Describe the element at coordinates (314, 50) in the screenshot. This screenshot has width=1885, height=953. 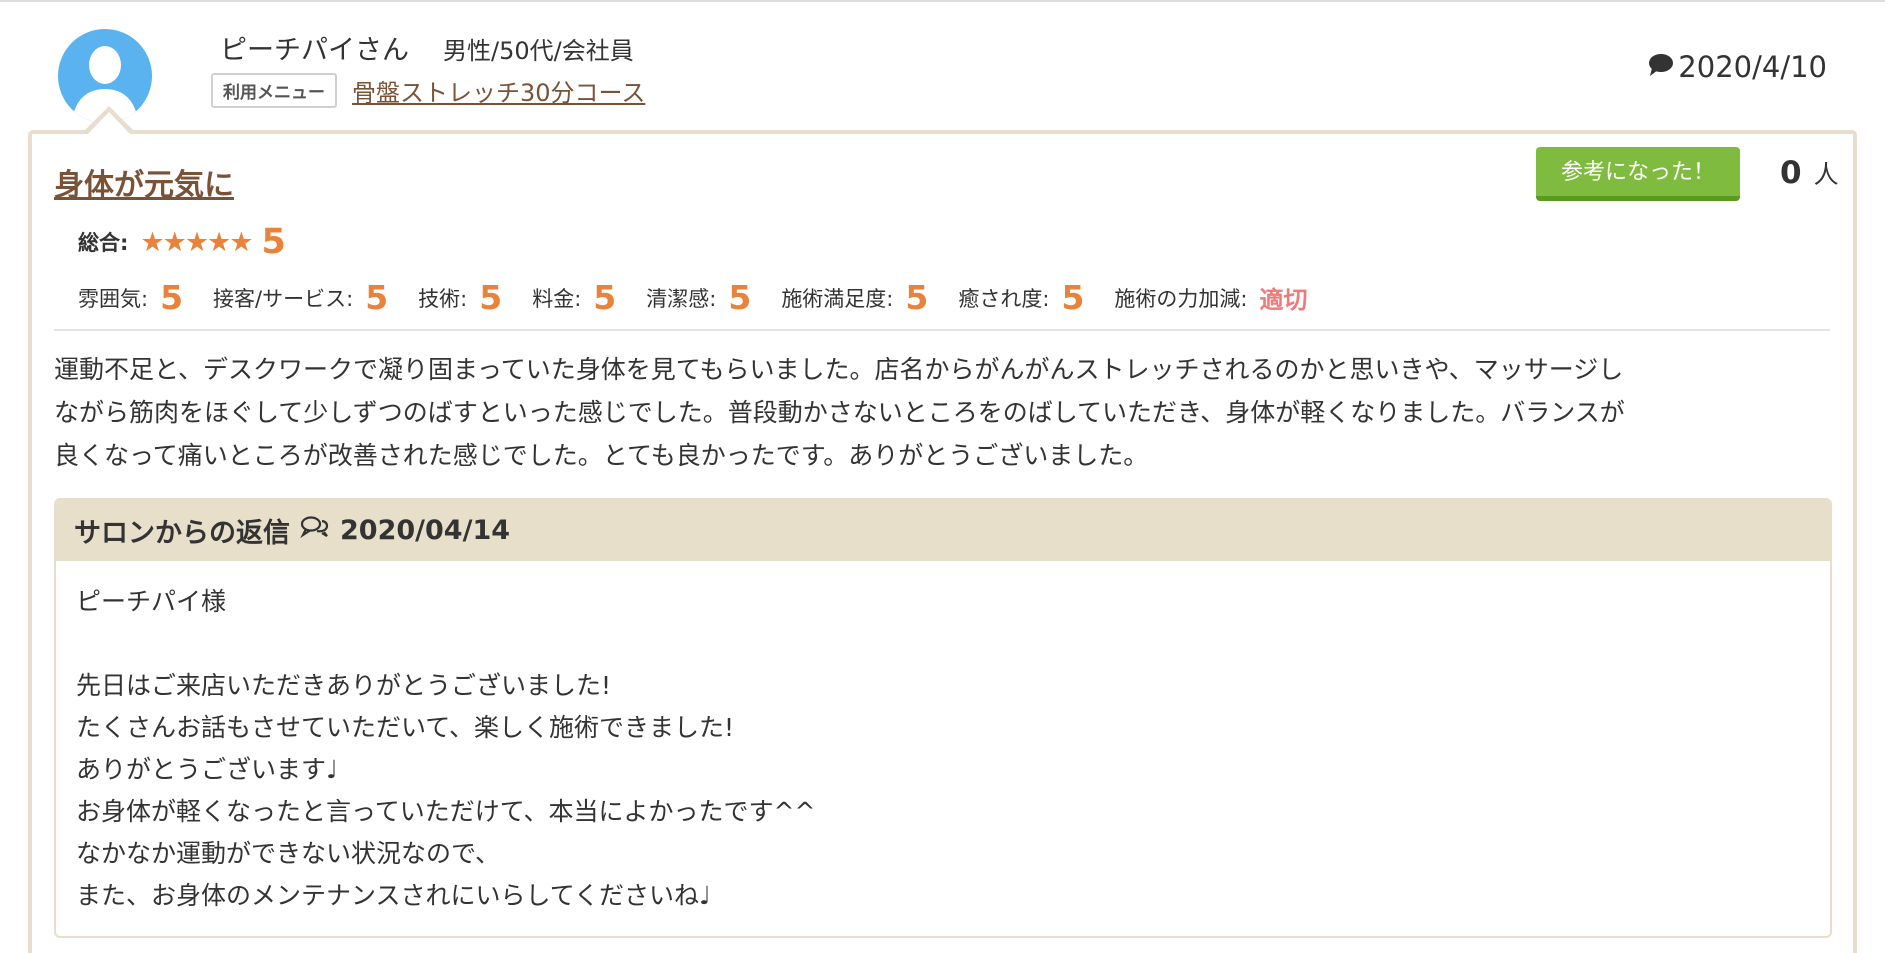
I see `reviewer-name: ピーチパイさん` at that location.